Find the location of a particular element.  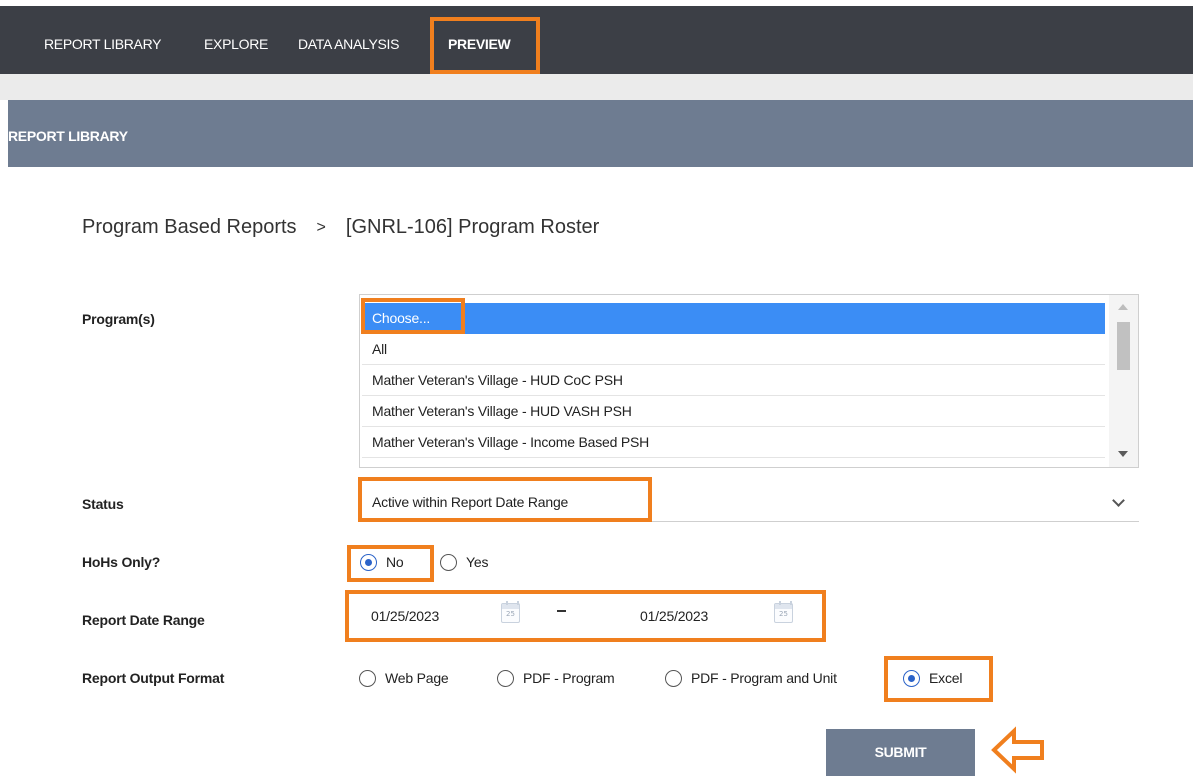

scroll-down-arrow-icon is located at coordinates (1123, 454).